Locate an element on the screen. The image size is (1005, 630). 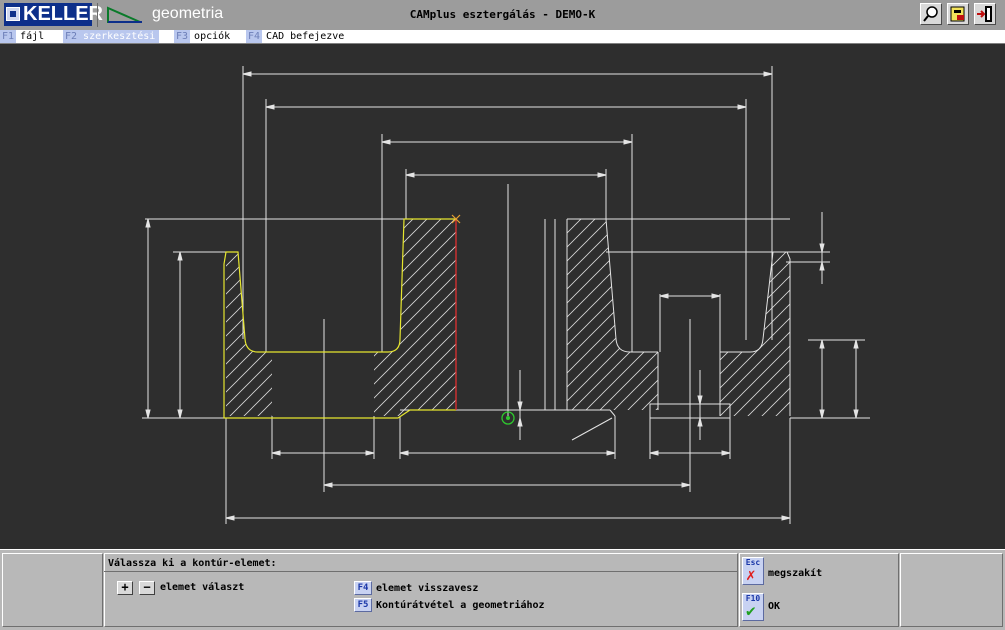
edit-tool-button is located at coordinates (958, 14).